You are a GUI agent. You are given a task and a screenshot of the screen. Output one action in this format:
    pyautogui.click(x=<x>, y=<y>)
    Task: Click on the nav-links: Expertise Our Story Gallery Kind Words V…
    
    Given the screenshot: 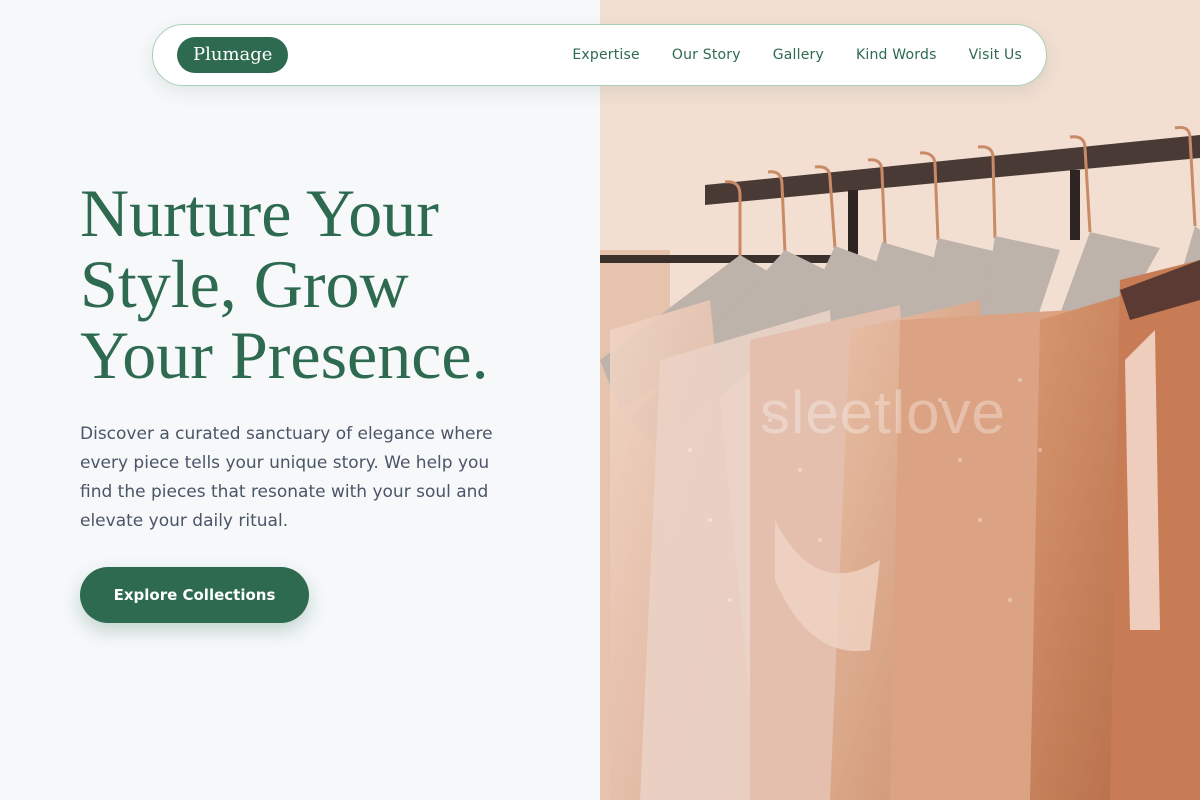 What is the action you would take?
    pyautogui.click(x=797, y=55)
    